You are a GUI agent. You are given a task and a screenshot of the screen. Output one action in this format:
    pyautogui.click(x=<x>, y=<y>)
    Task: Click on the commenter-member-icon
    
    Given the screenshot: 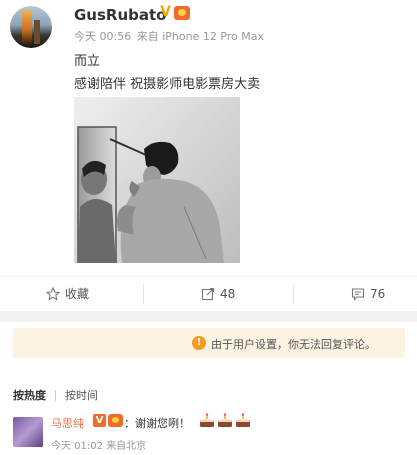 What is the action you would take?
    pyautogui.click(x=115, y=420)
    